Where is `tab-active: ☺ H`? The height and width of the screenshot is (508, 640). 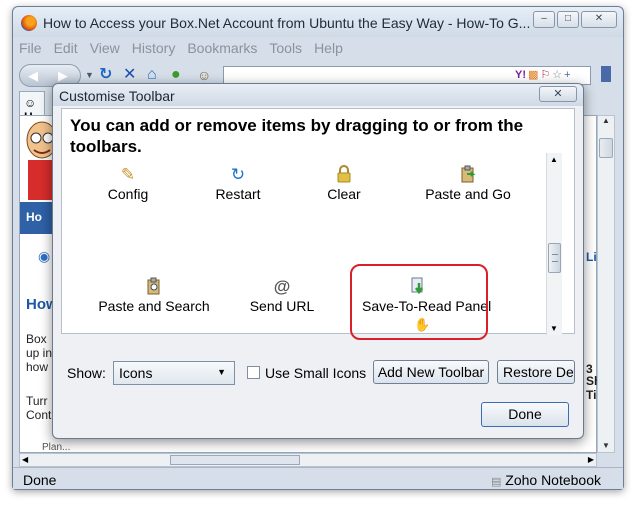 tab-active: ☺ H is located at coordinates (32, 107).